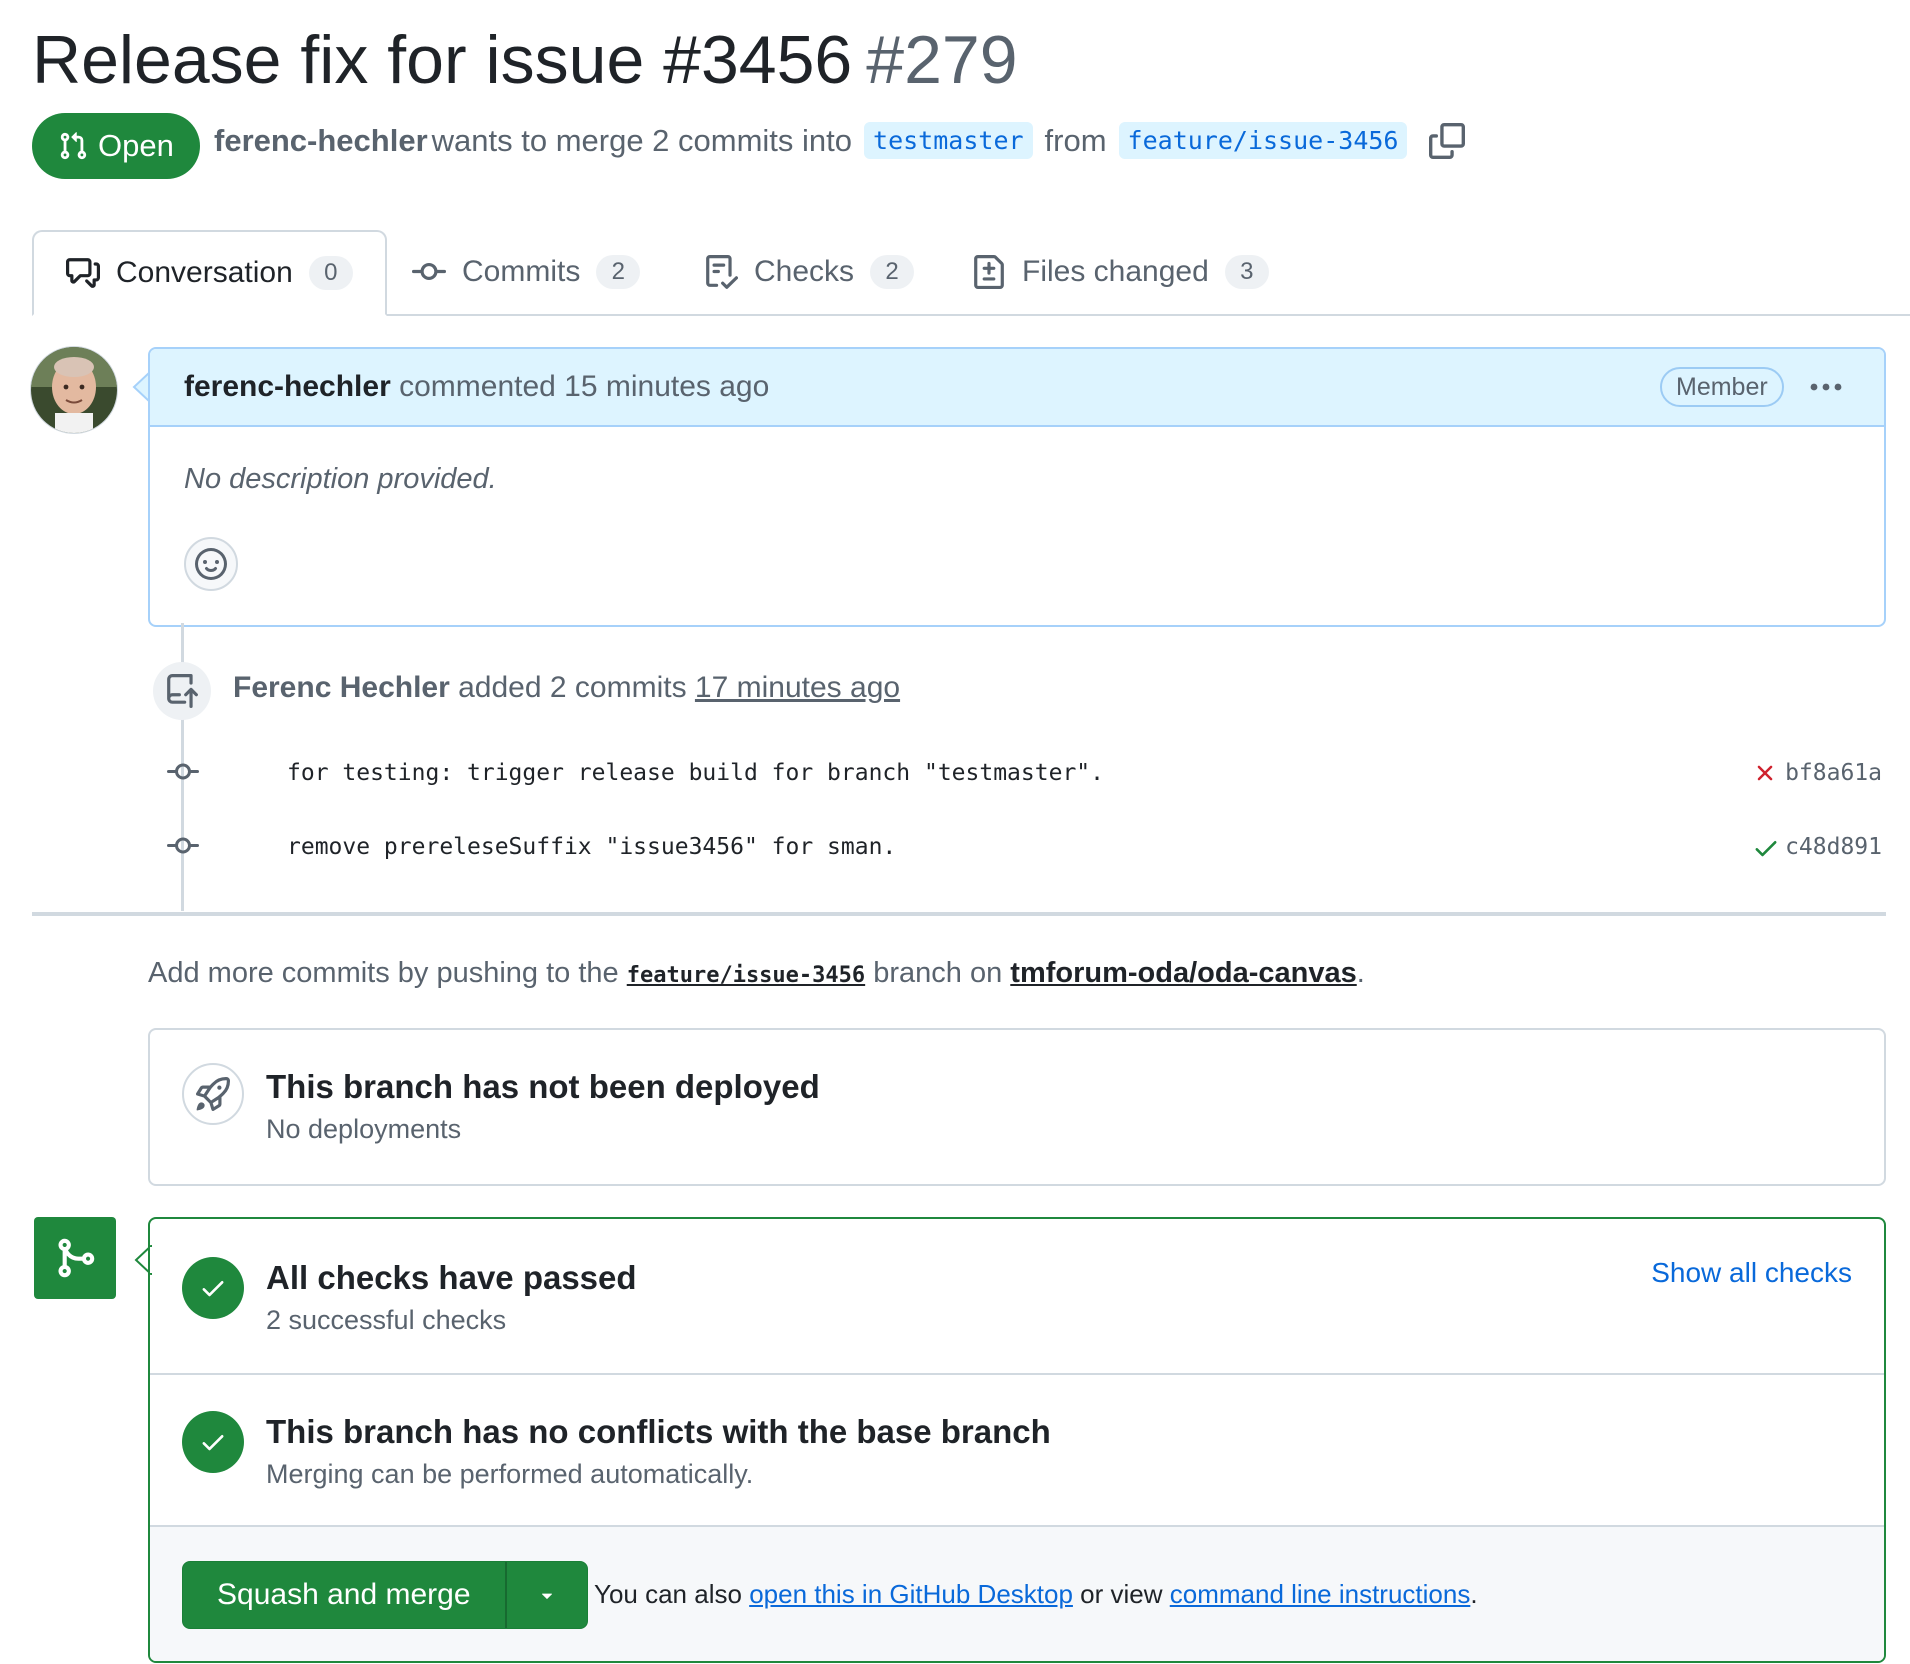 The height and width of the screenshot is (1664, 1910). Describe the element at coordinates (510, 1474) in the screenshot. I see `conflicts-subtitle: Merging can be performed automatically.` at that location.